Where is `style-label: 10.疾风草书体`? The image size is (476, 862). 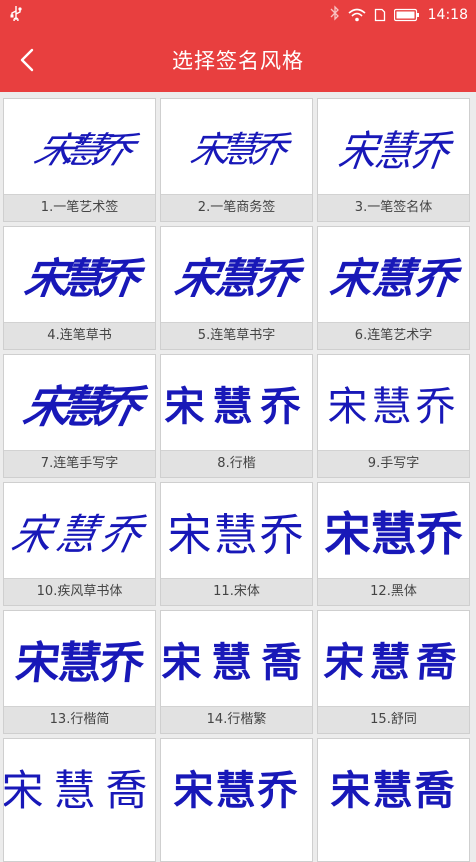 style-label: 10.疾风草书体 is located at coordinates (79, 591).